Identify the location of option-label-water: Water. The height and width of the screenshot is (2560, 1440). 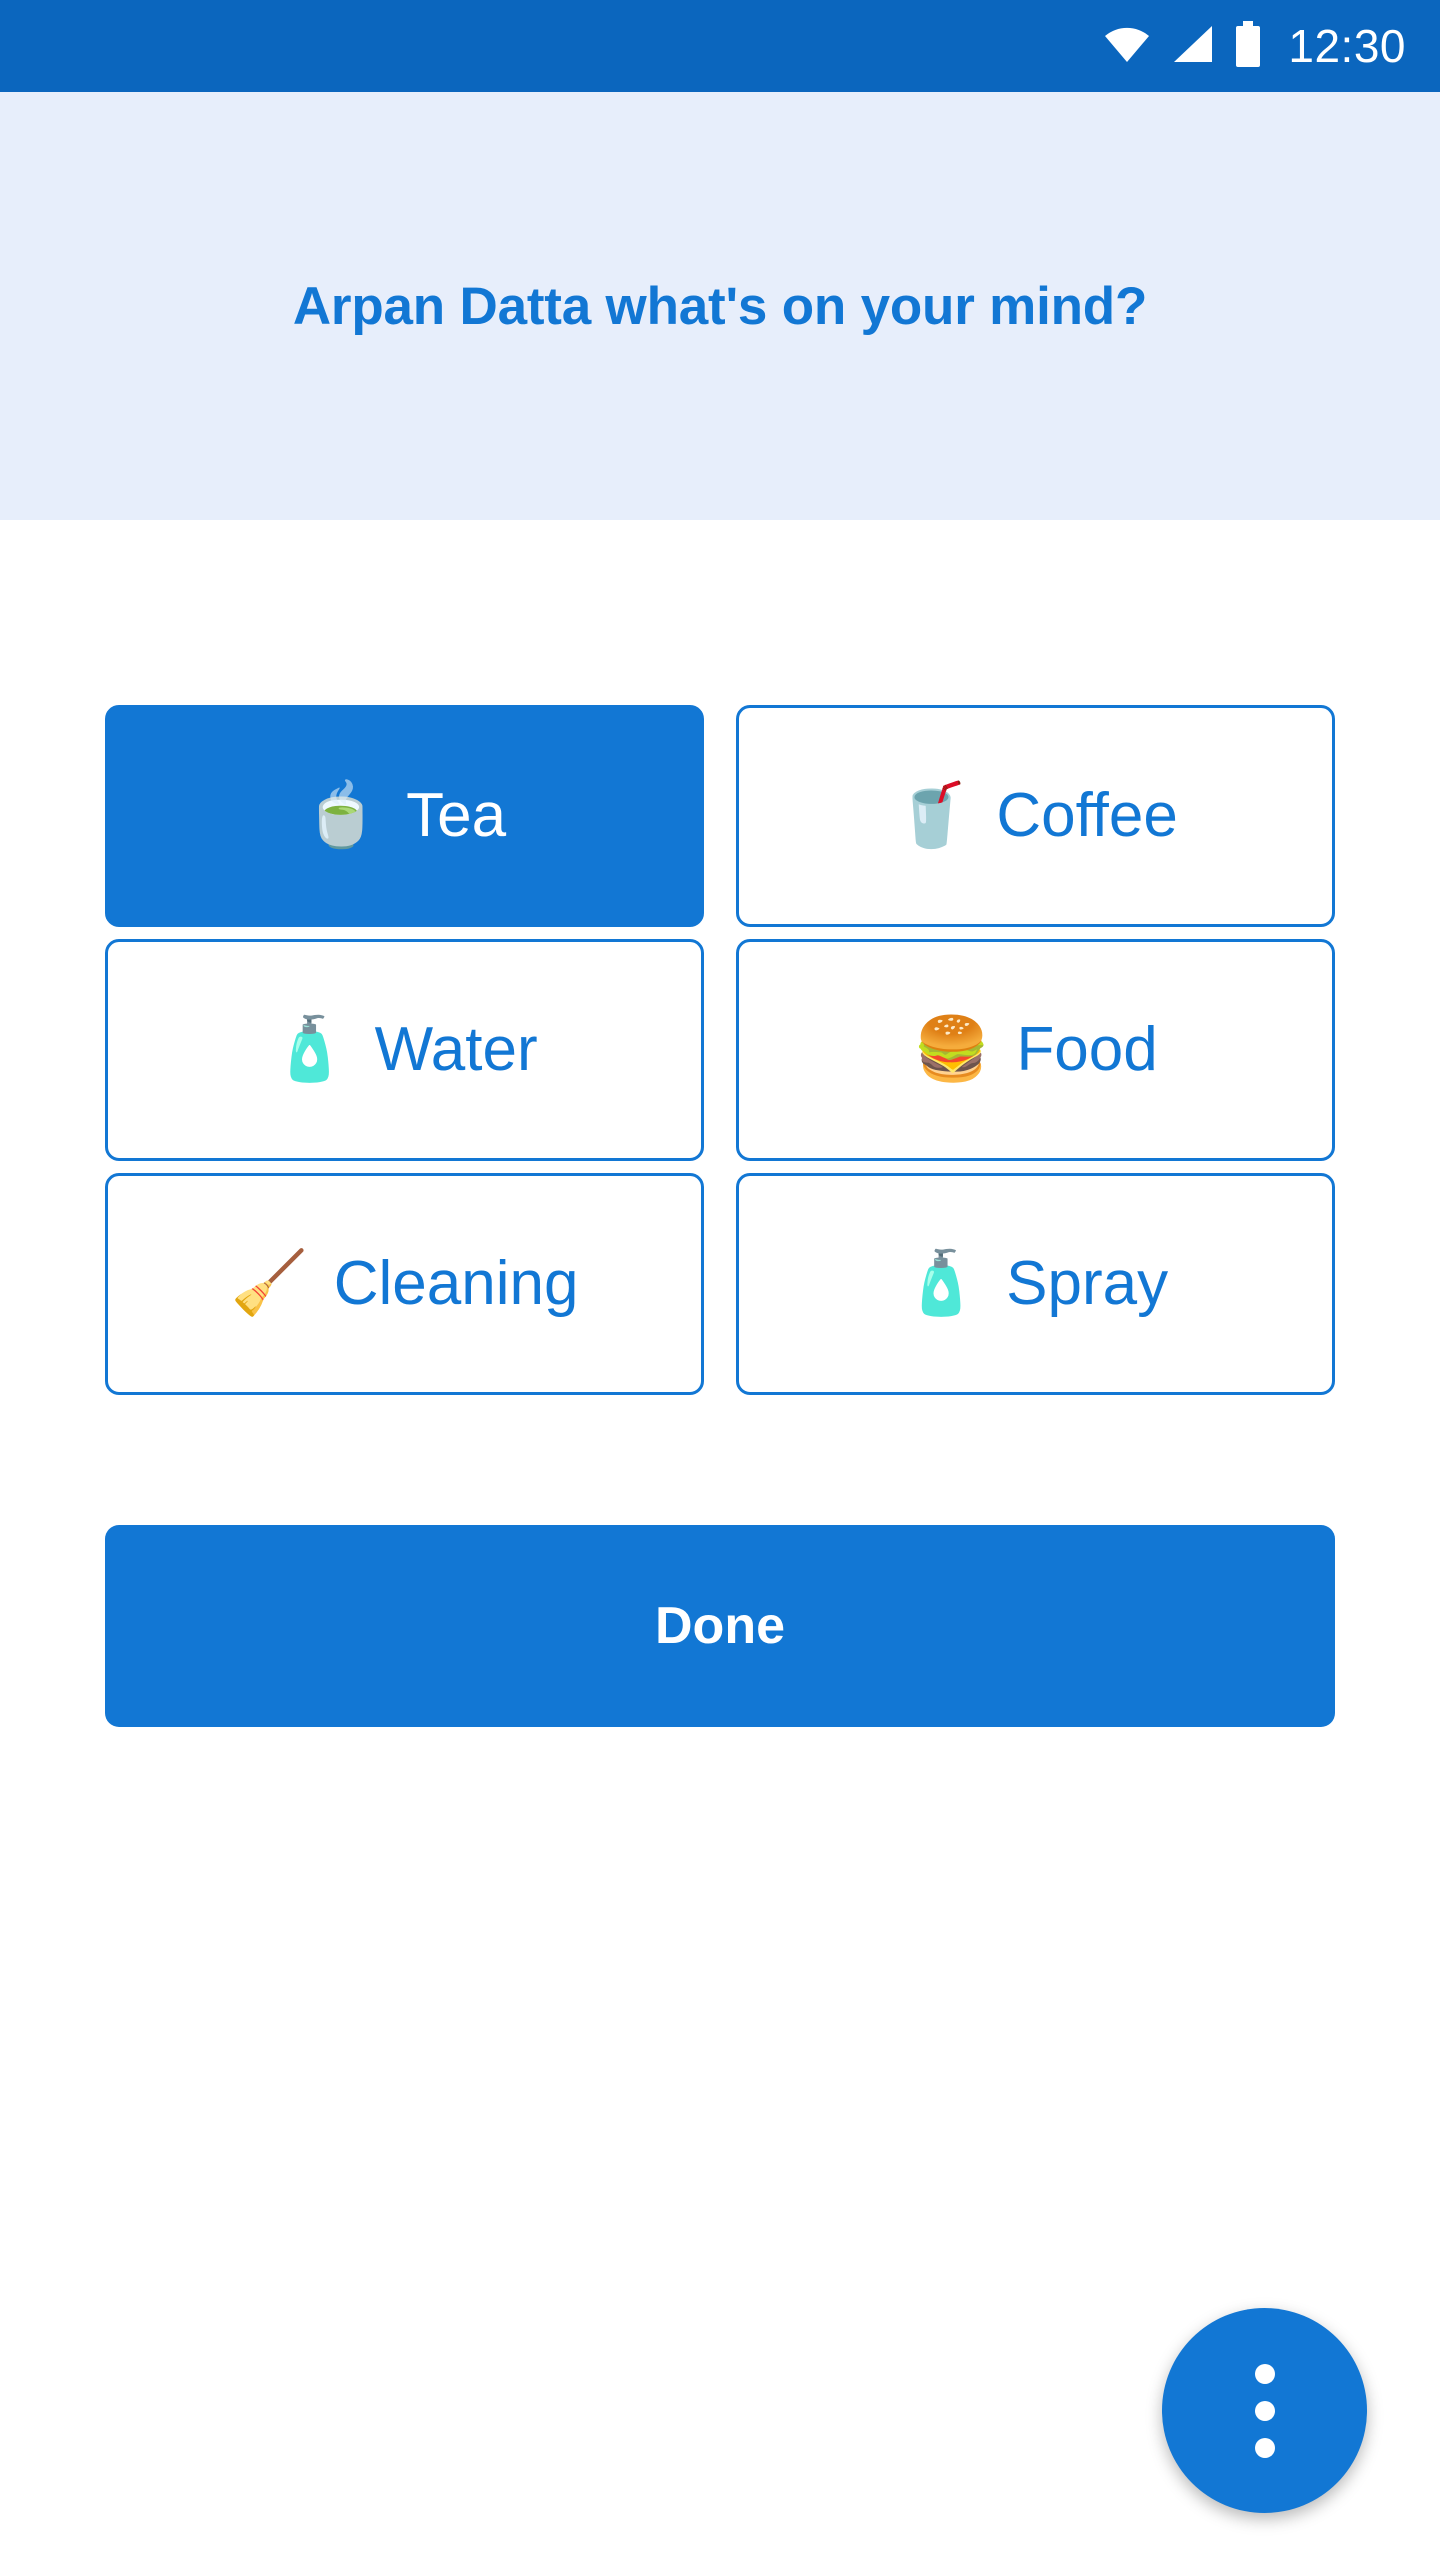
(456, 1049).